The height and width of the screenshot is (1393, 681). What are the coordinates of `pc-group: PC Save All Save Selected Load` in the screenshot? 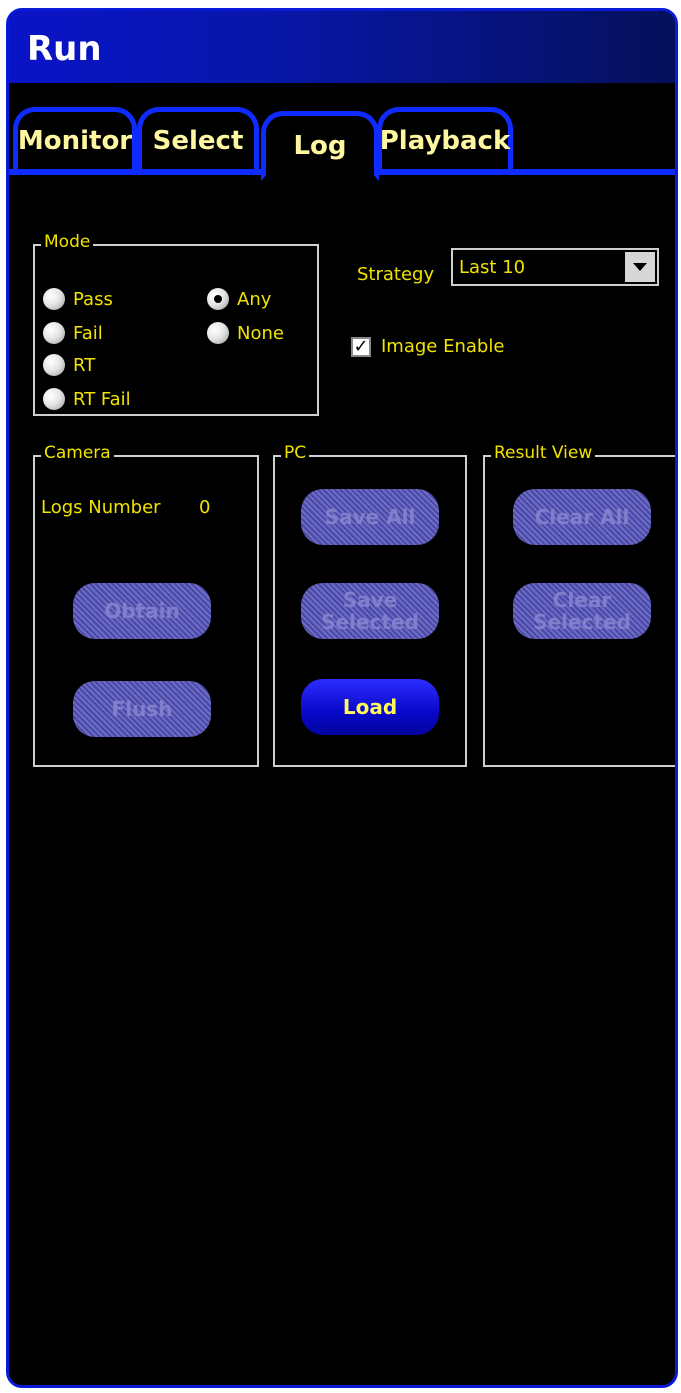 It's located at (370, 605).